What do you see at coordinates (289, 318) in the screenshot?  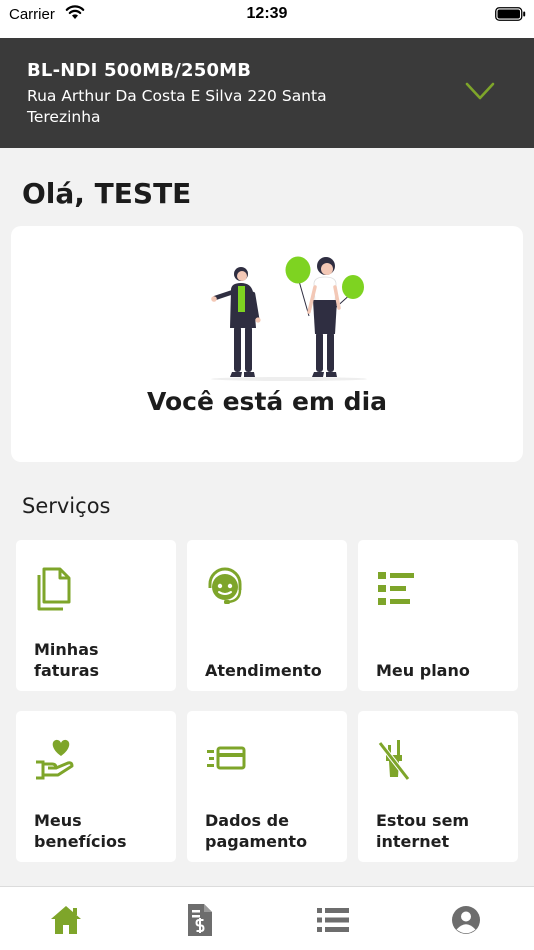 I see `people-illustration` at bounding box center [289, 318].